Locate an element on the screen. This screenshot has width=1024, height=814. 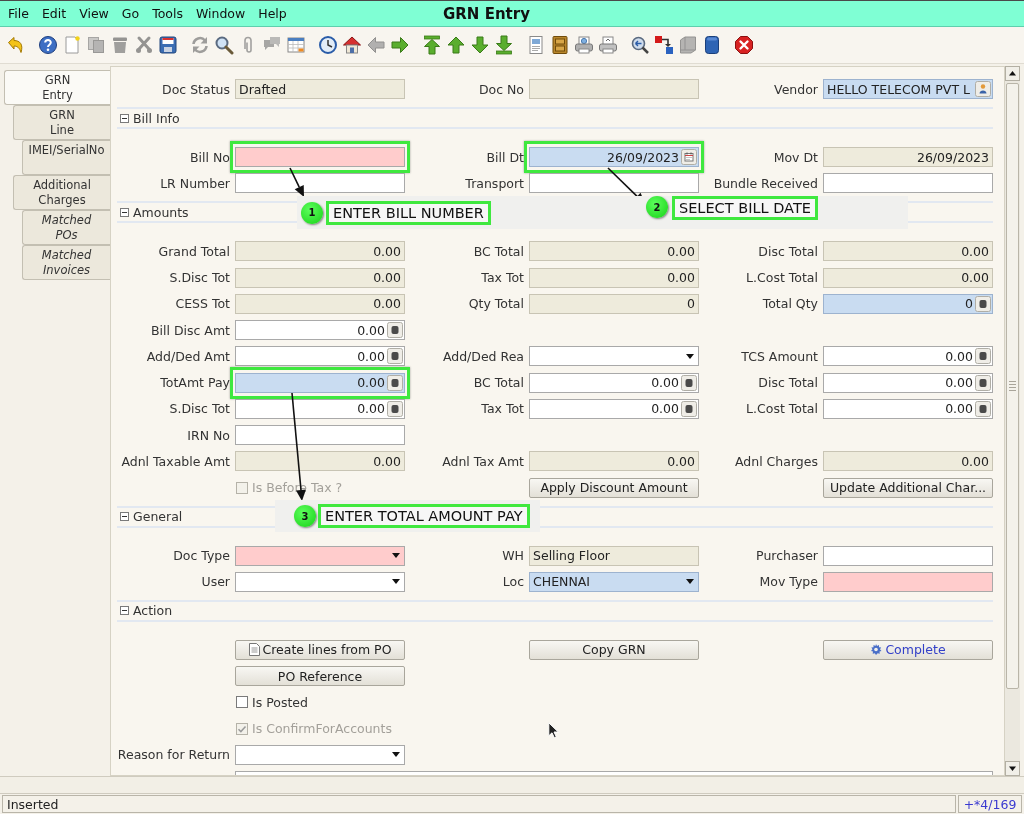
help-icon is located at coordinates (48, 45).